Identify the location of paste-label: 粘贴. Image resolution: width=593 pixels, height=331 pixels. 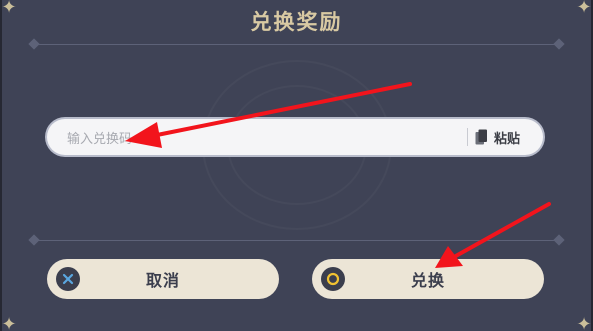
(507, 138).